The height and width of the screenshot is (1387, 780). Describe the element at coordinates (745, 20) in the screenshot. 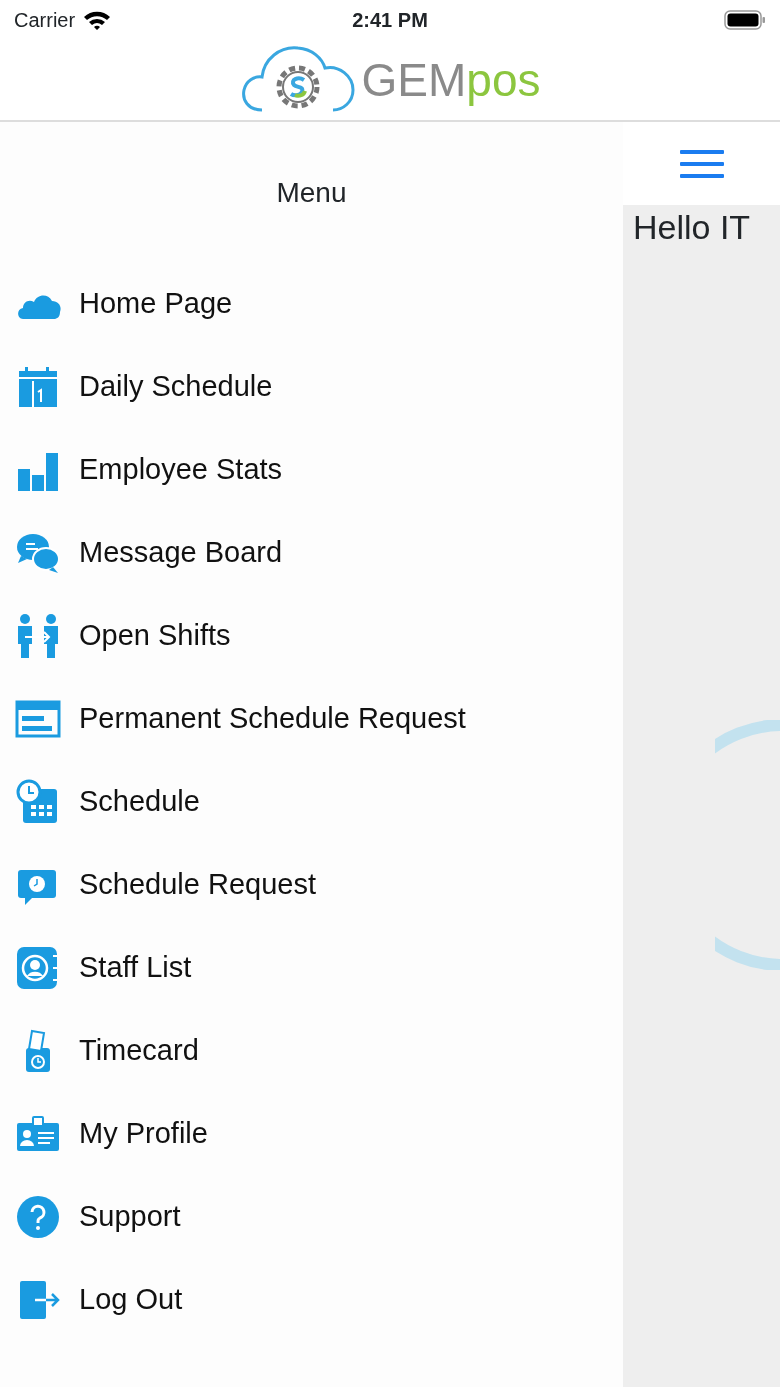

I see `battery-icon` at that location.